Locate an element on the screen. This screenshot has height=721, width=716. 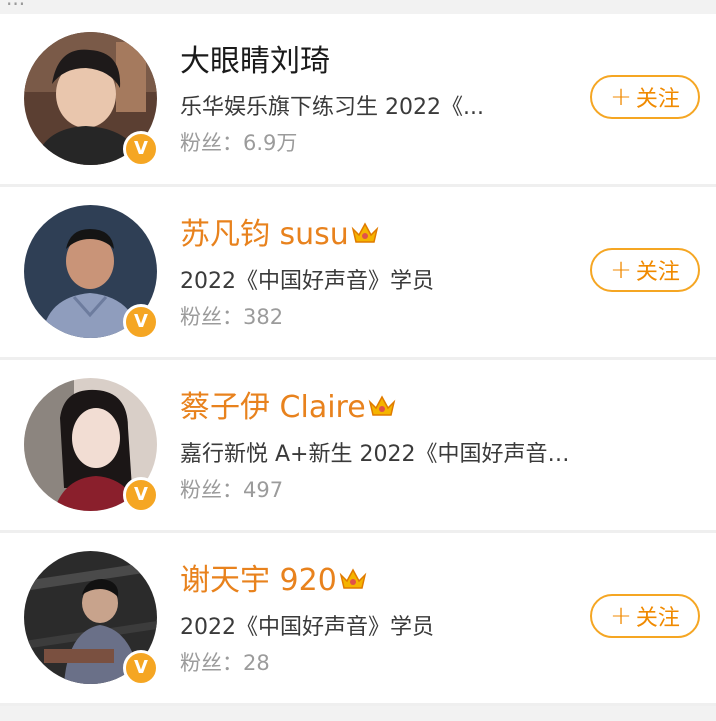
fan-count-value: 382 is located at coordinates (263, 316).